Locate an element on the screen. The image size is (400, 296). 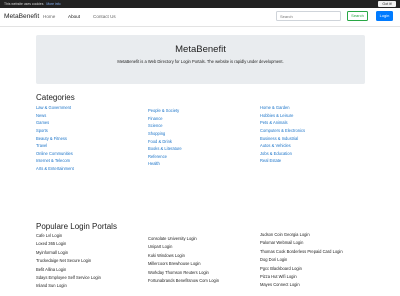
category-link: Internet & Telecom is located at coordinates (55, 161).